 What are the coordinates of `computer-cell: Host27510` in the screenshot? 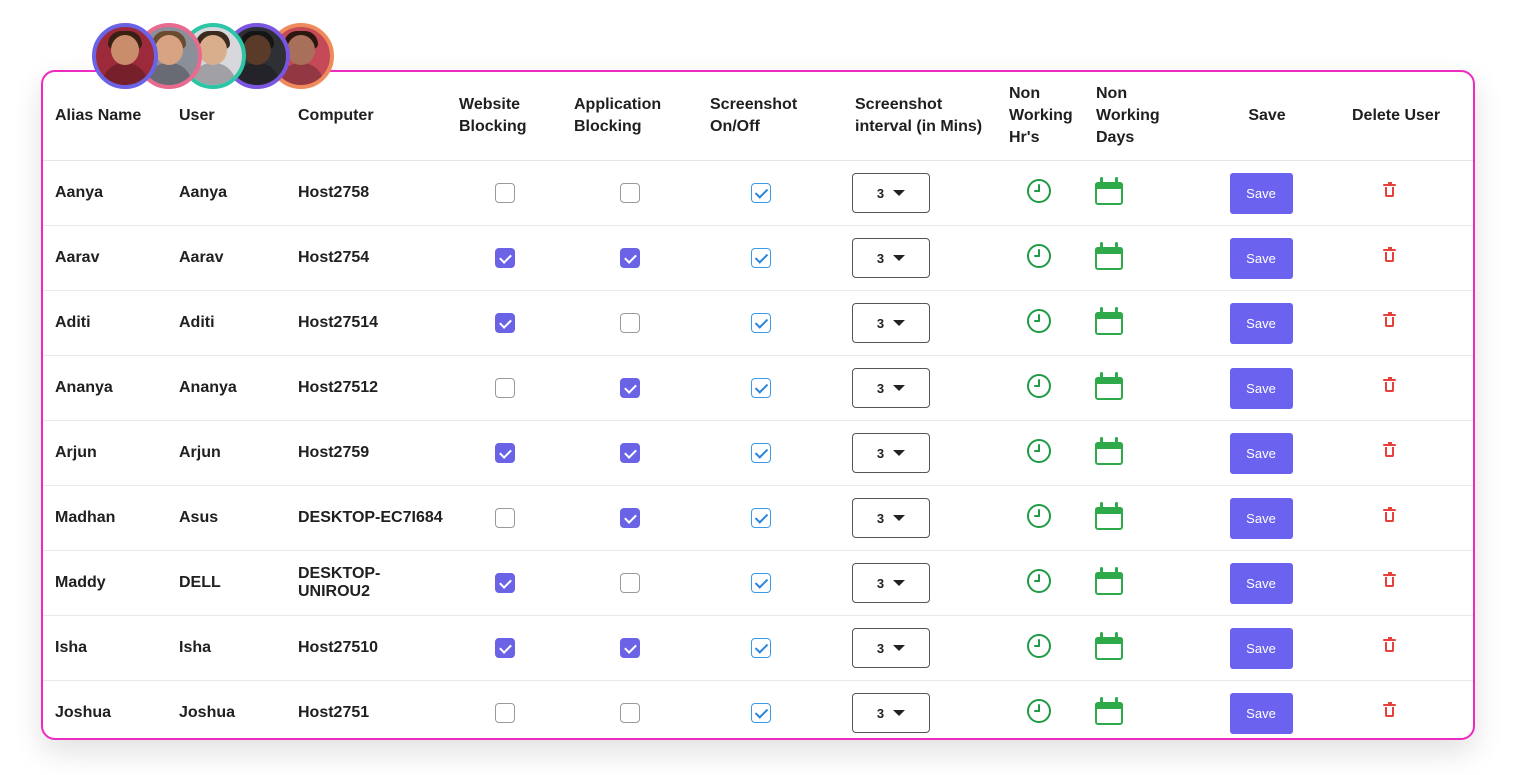 It's located at (366, 648).